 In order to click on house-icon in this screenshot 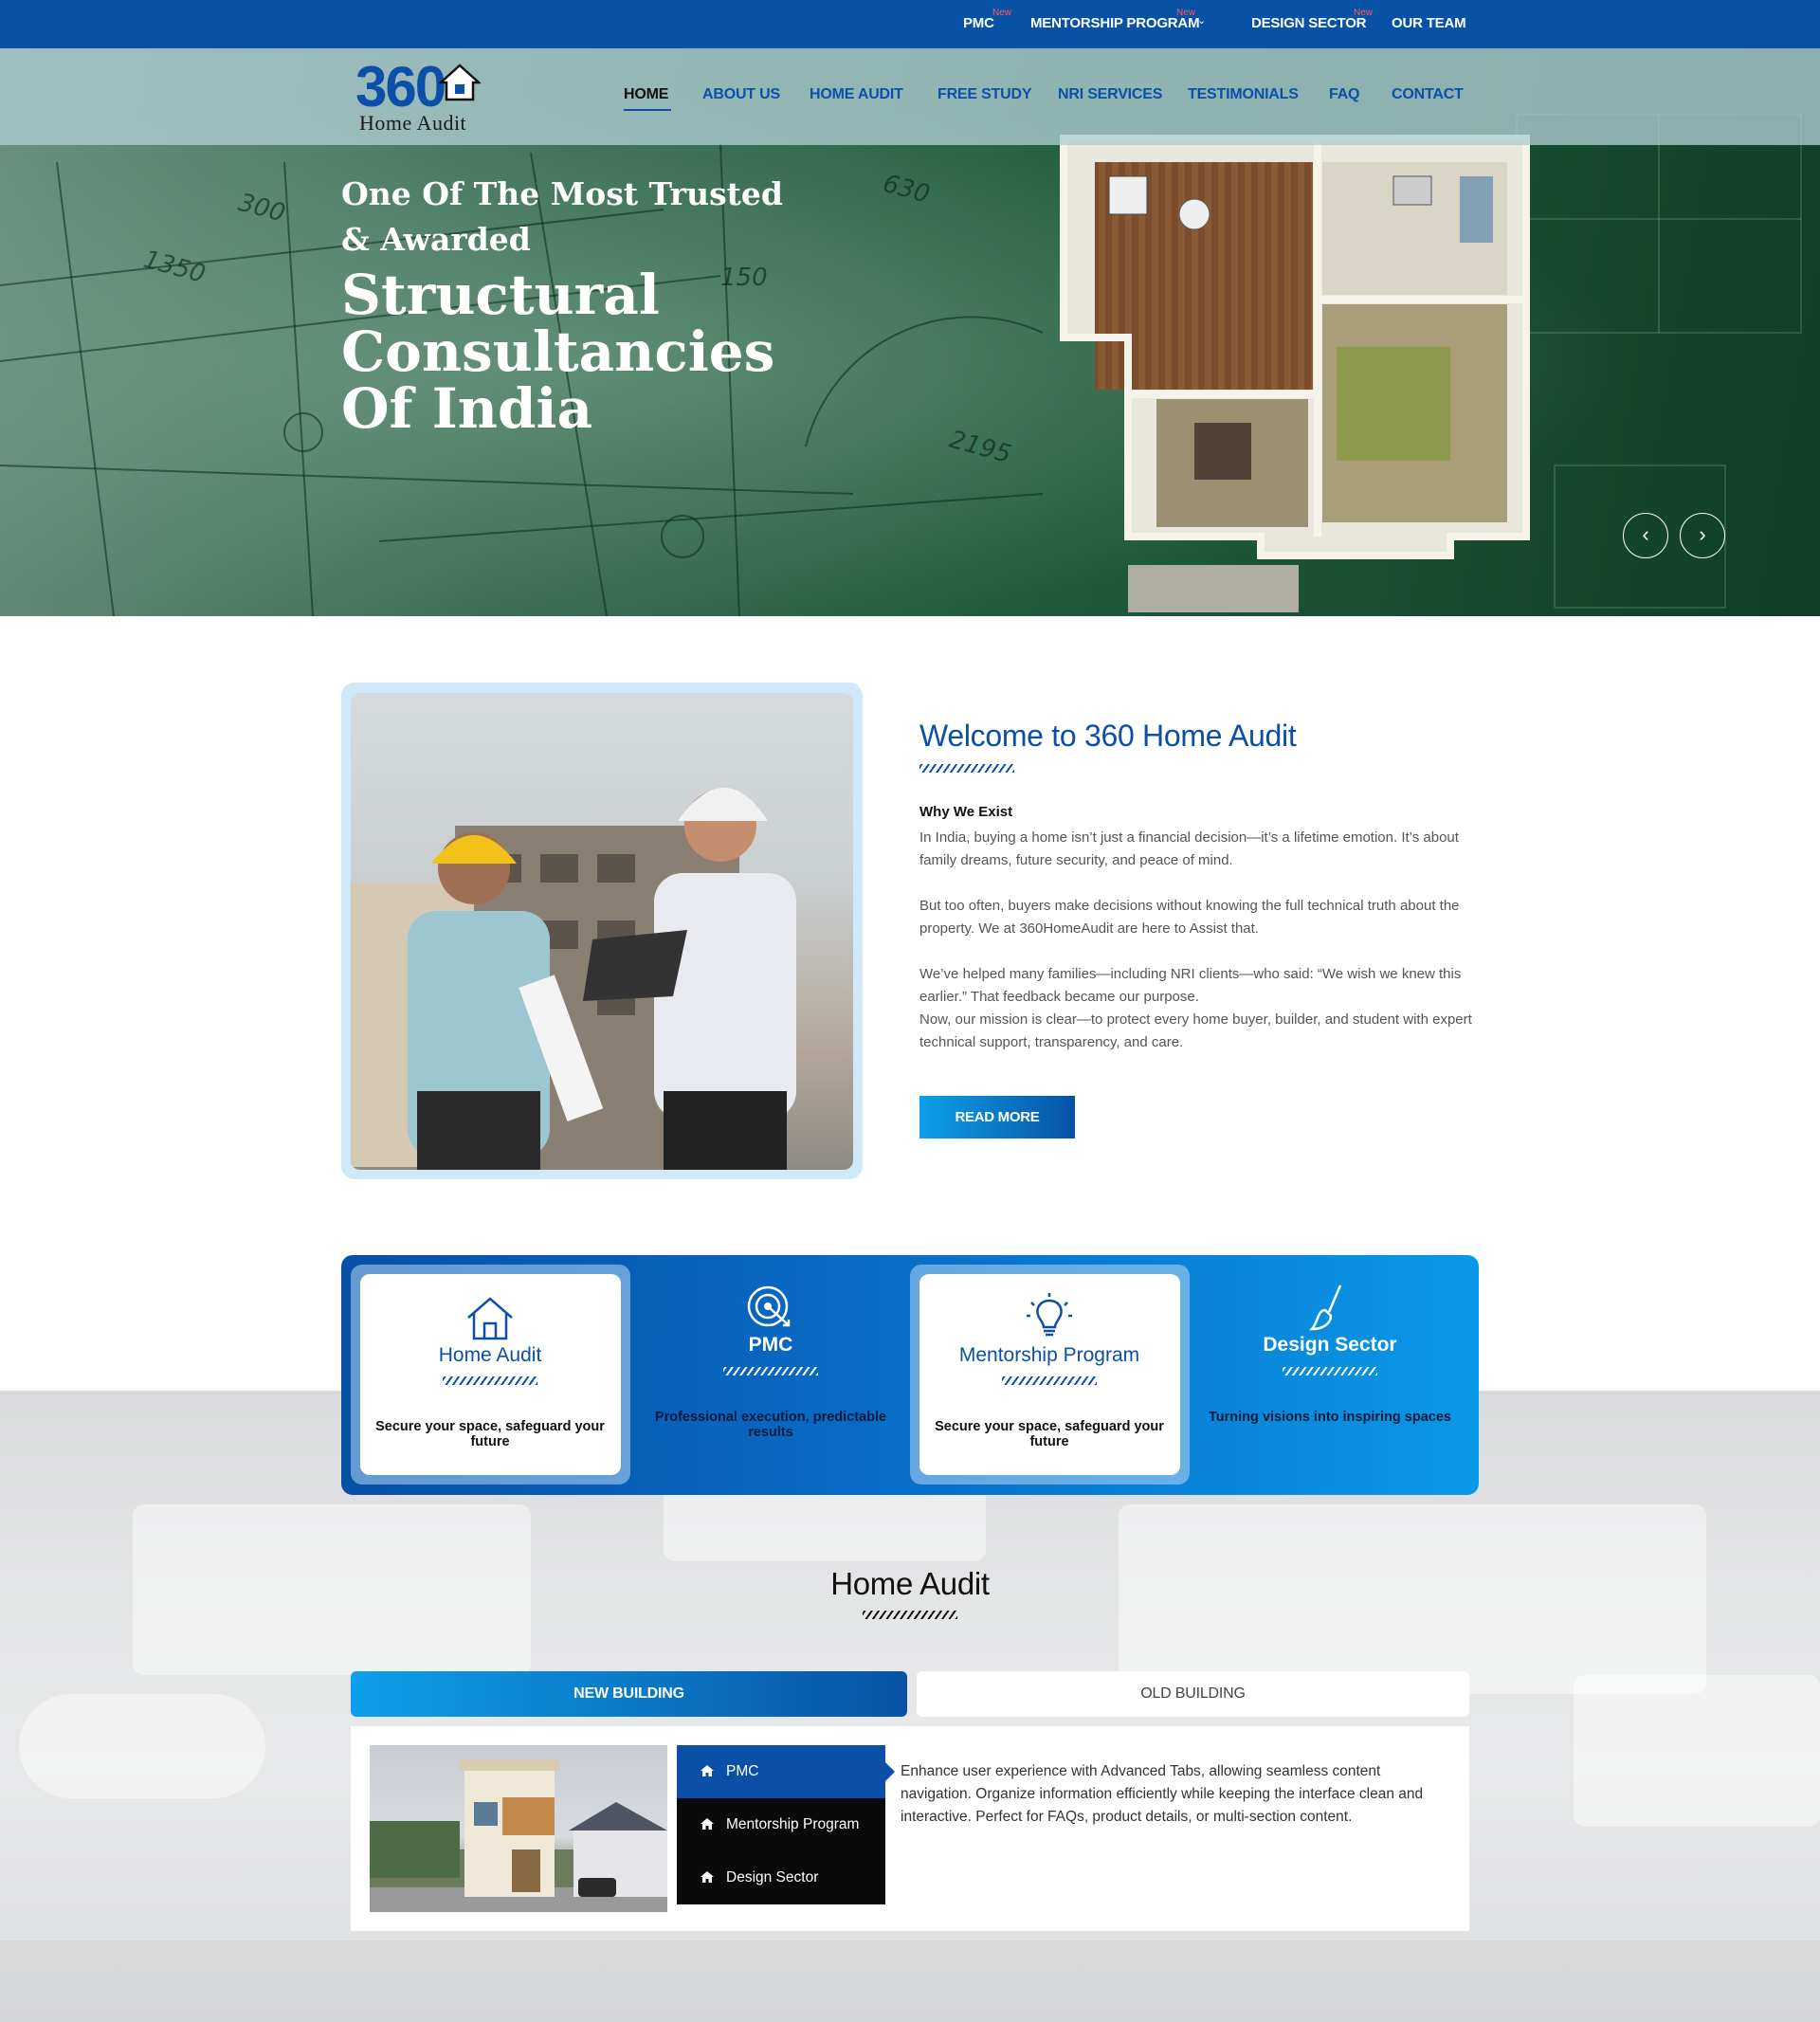, I will do `click(490, 1318)`.